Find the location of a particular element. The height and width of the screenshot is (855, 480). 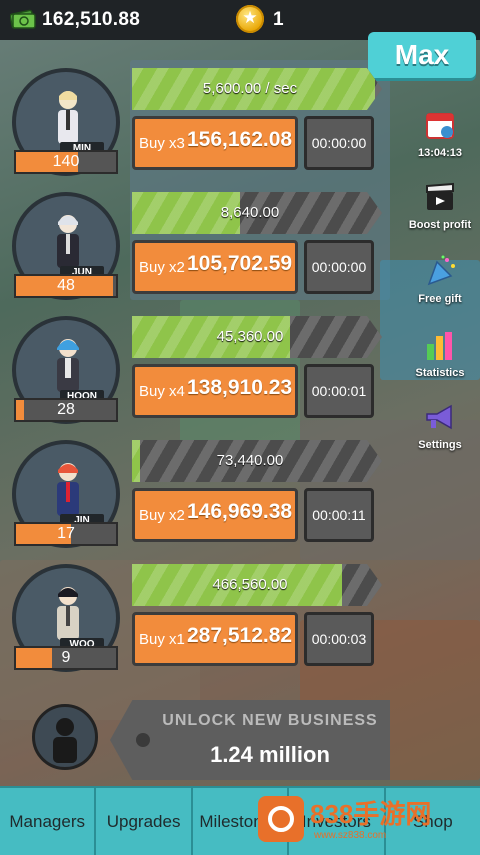

party-popper-icon is located at coordinates (441, 270).